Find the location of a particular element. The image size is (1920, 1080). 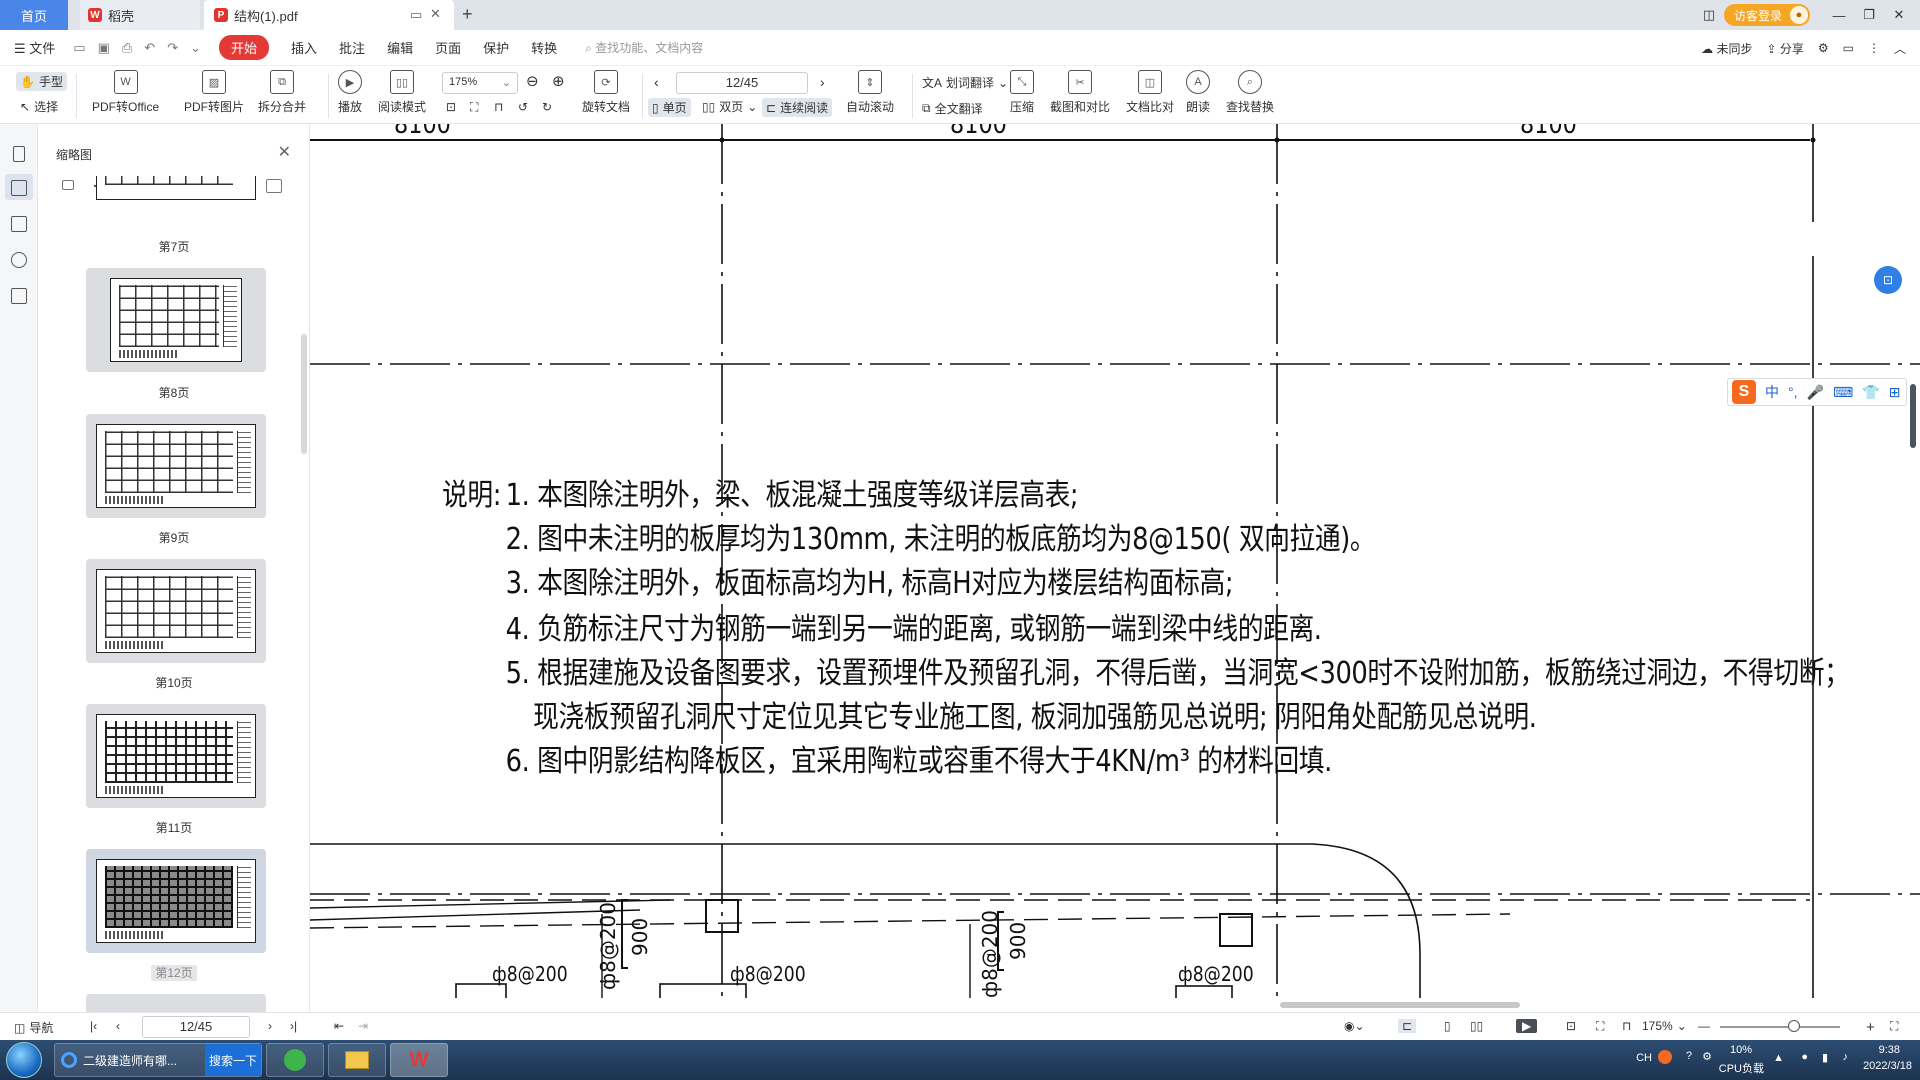

back-icon: ⇤ is located at coordinates (339, 1026).